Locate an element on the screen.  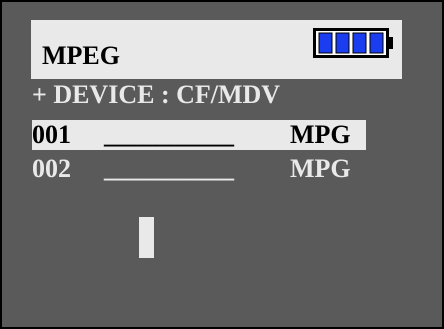
device-label: + DEVICE : CF/MDV is located at coordinates (156, 94).